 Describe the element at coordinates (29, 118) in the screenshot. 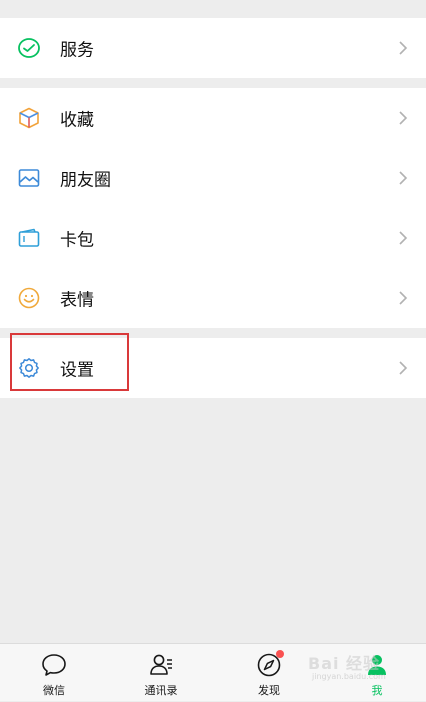

I see `favorites-cube-icon` at that location.